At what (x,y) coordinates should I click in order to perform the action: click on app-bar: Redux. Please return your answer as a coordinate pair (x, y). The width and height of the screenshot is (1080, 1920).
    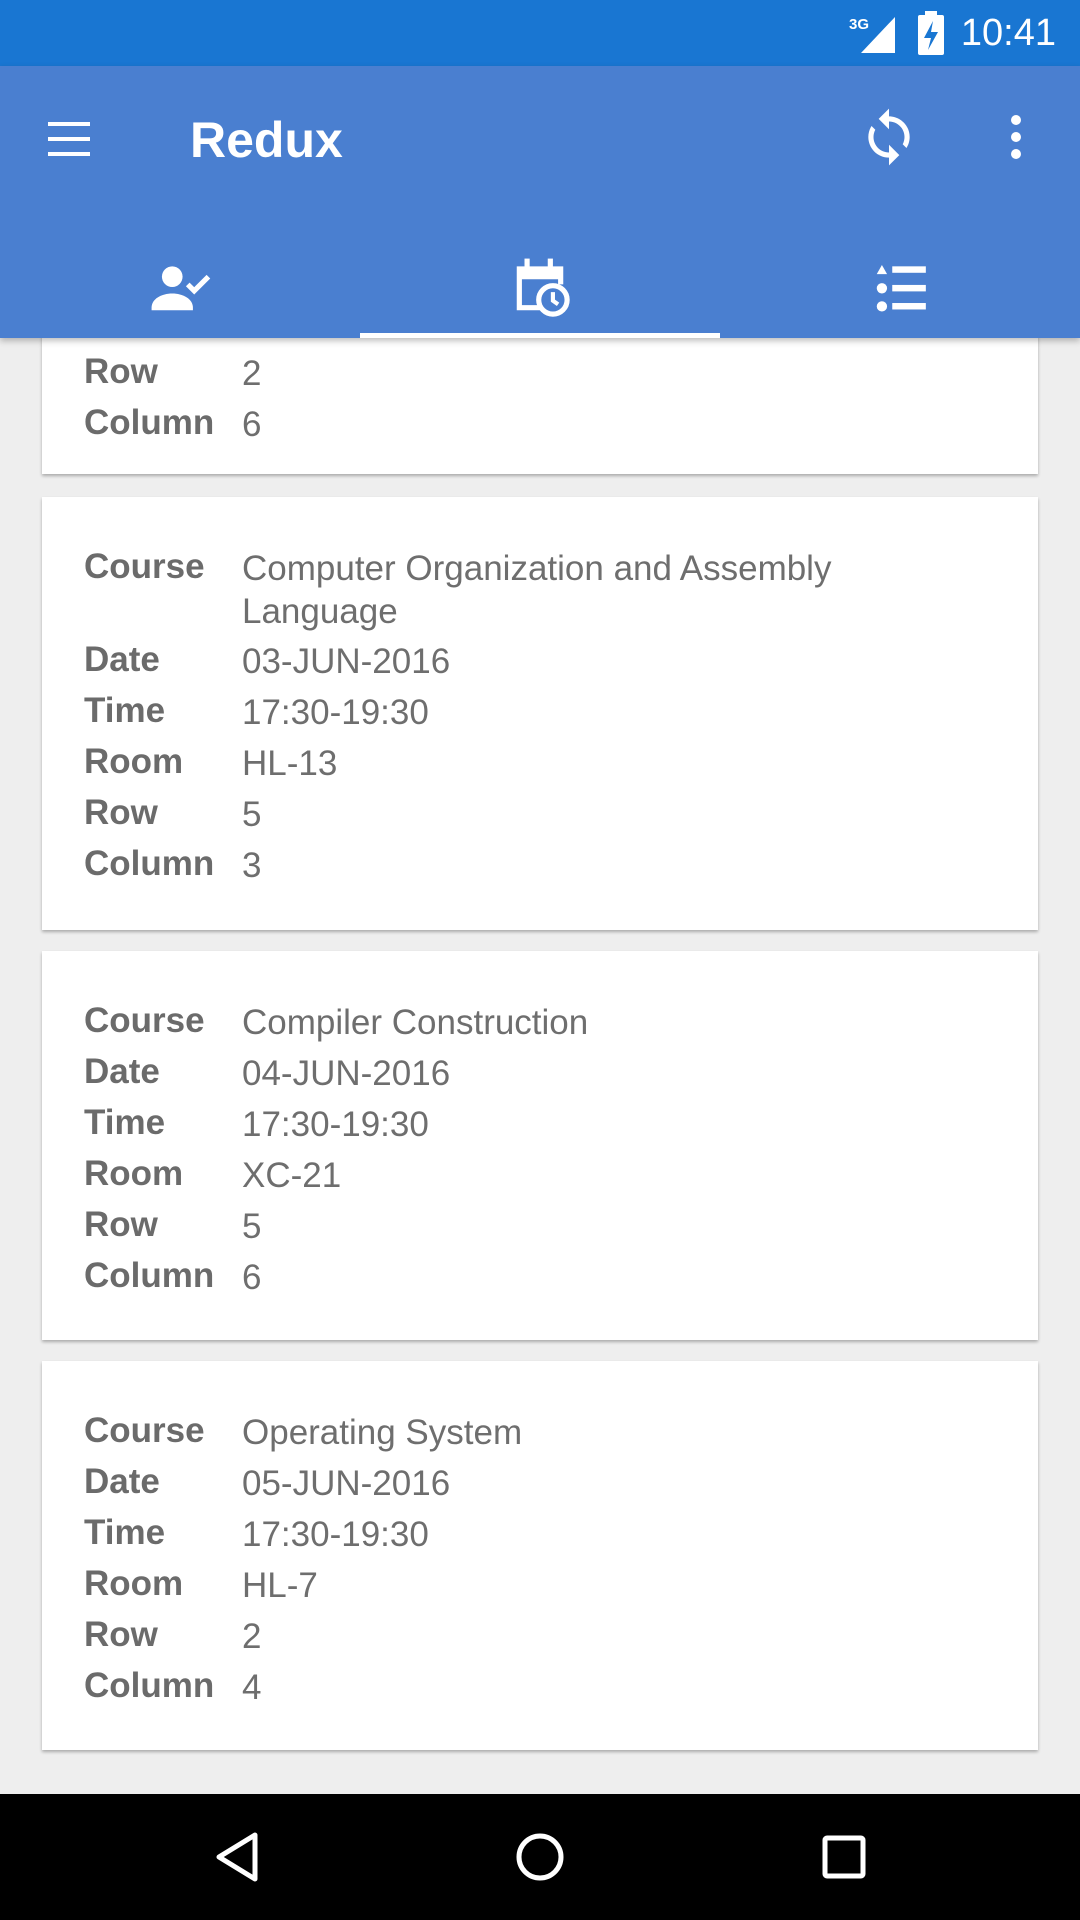
    Looking at the image, I should click on (540, 202).